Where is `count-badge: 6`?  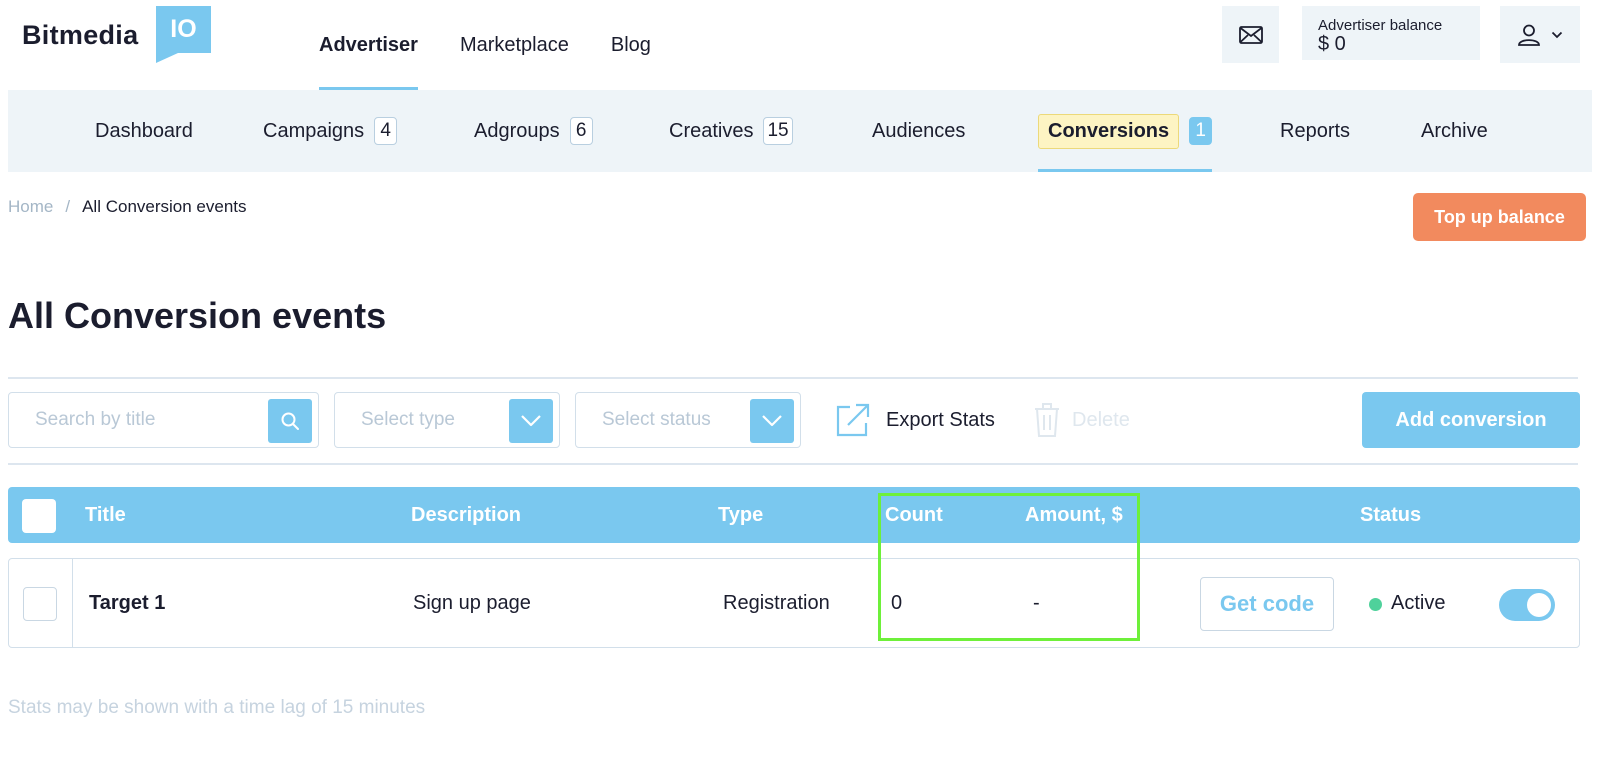
count-badge: 6 is located at coordinates (581, 131).